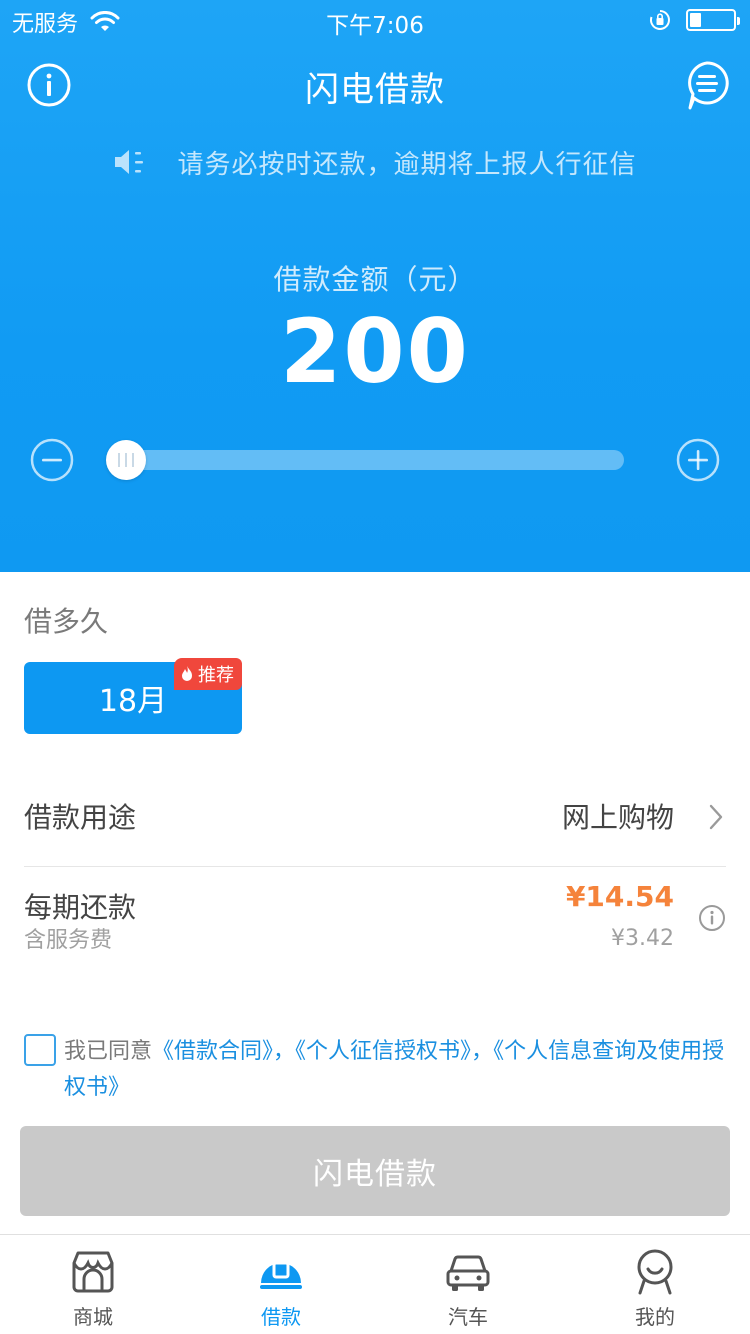  Describe the element at coordinates (383, 1051) in the screenshot. I see `credit-authorization-link: 《个人征信授权书》` at that location.